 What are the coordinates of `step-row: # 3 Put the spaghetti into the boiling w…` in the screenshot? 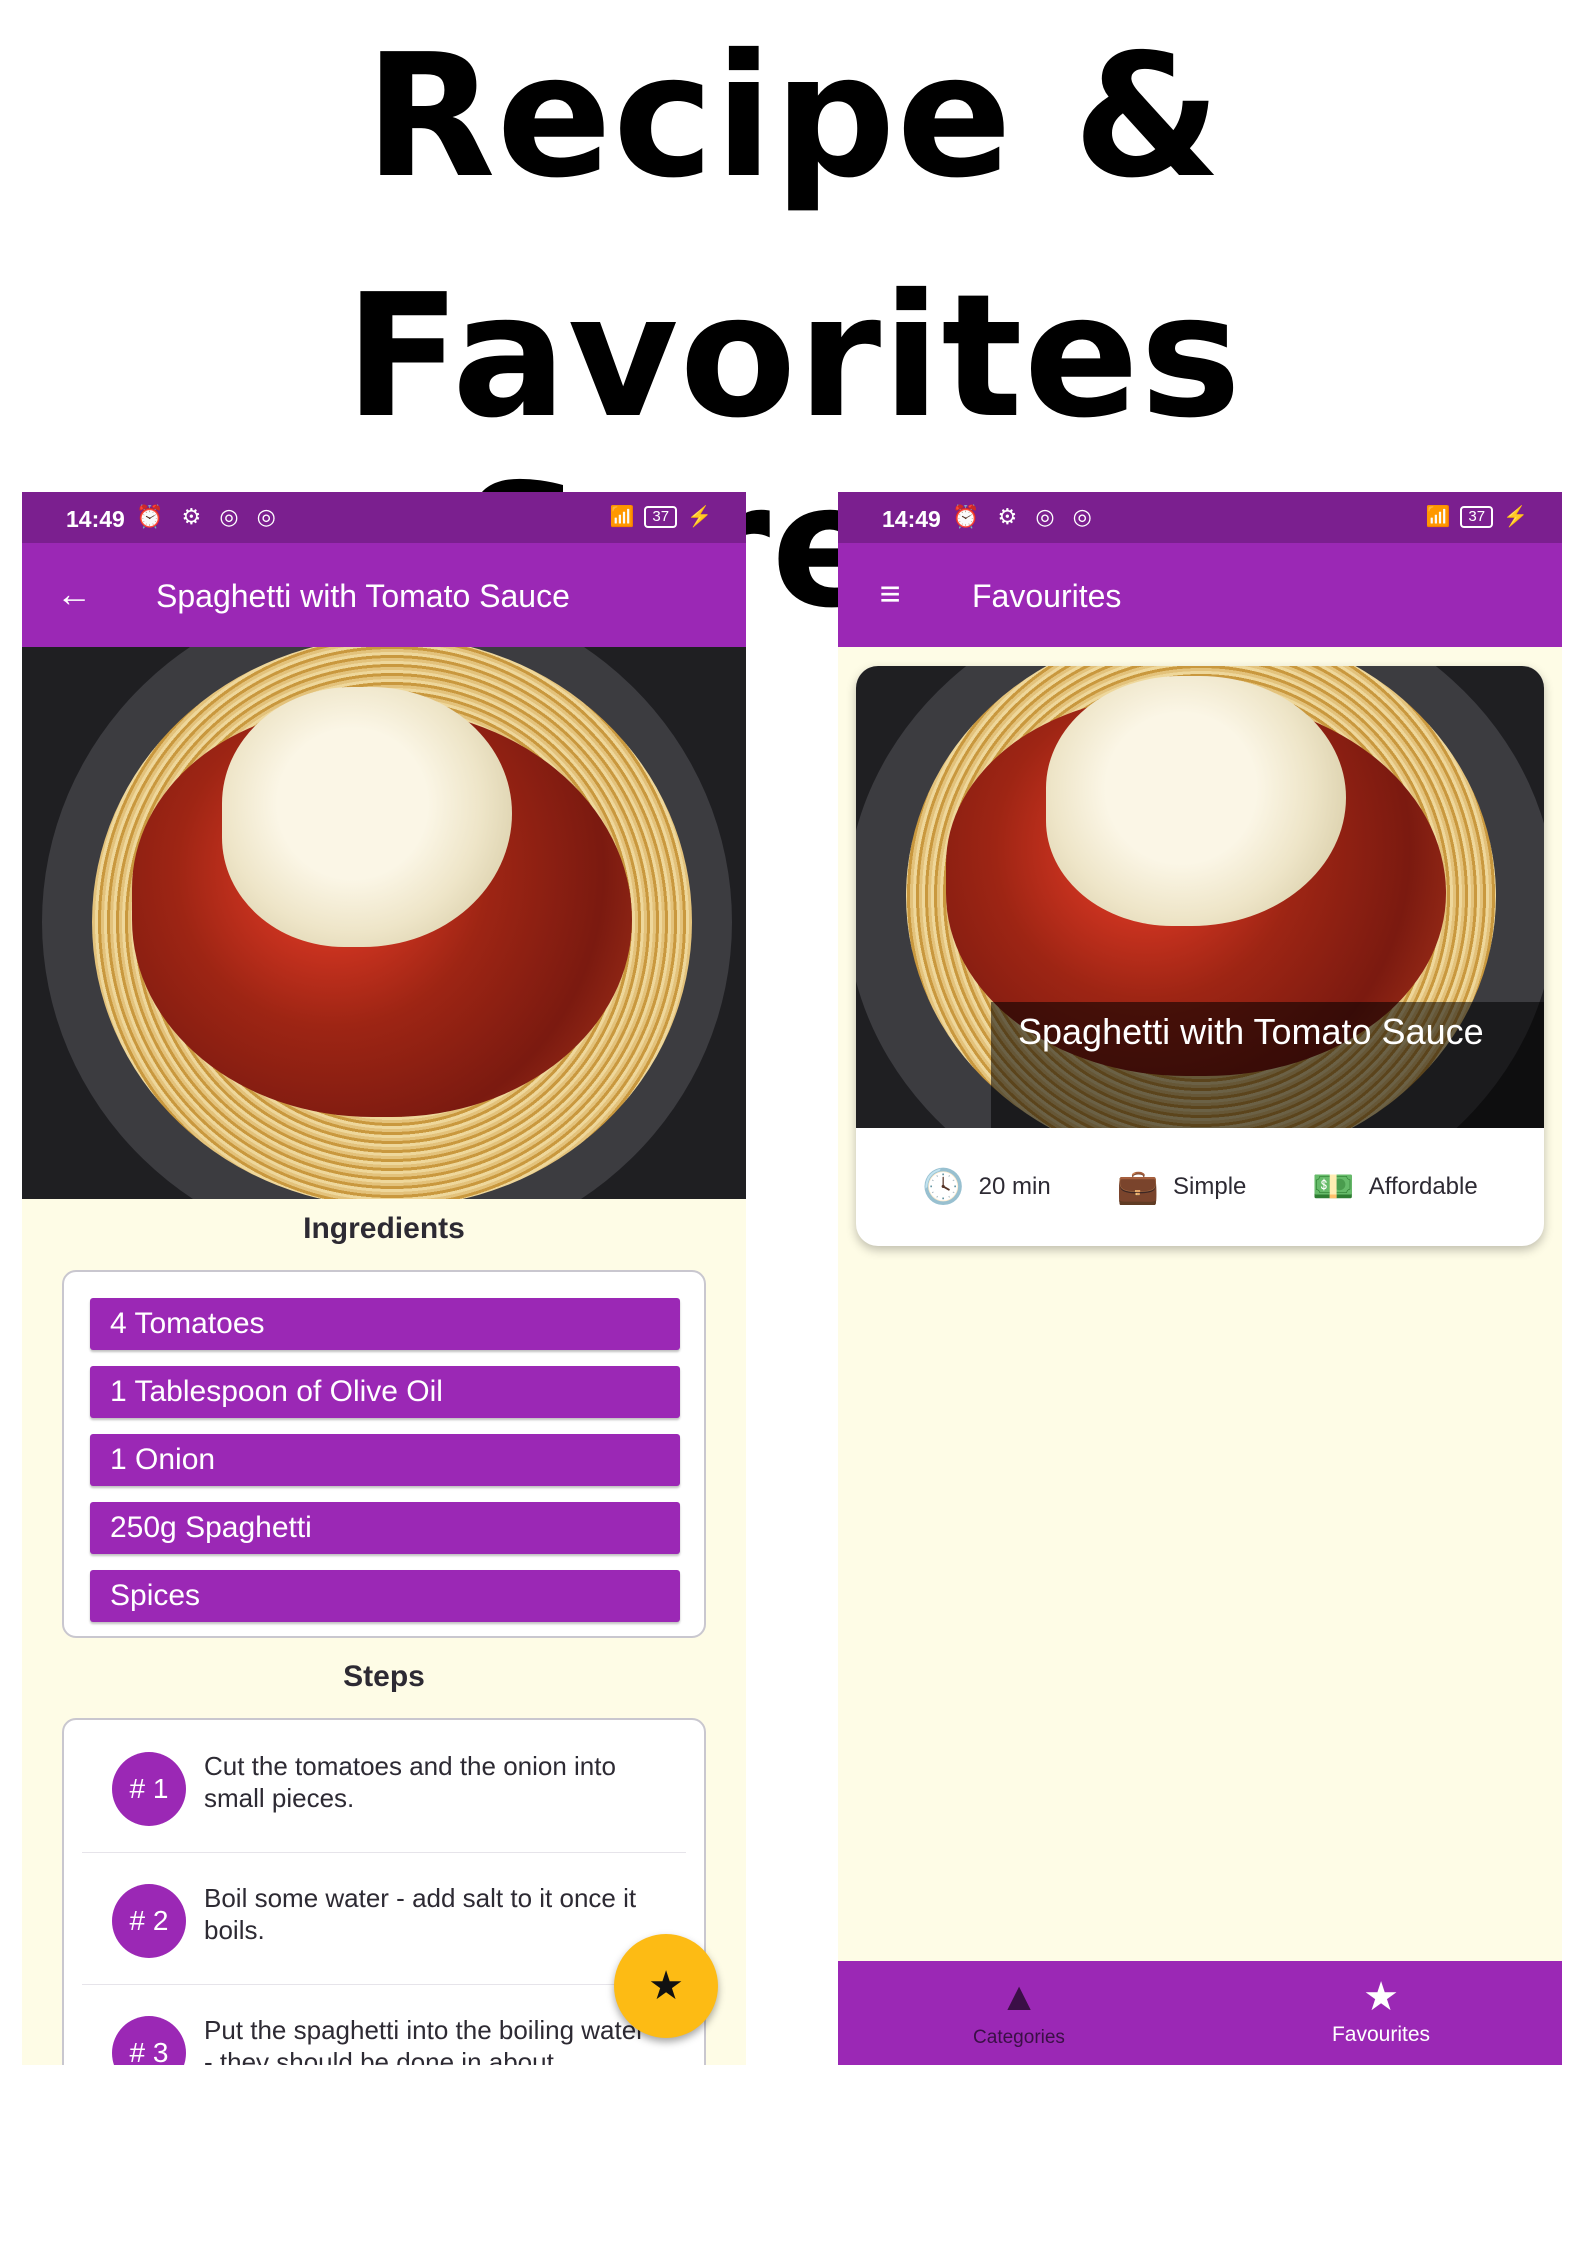 It's located at (384, 2024).